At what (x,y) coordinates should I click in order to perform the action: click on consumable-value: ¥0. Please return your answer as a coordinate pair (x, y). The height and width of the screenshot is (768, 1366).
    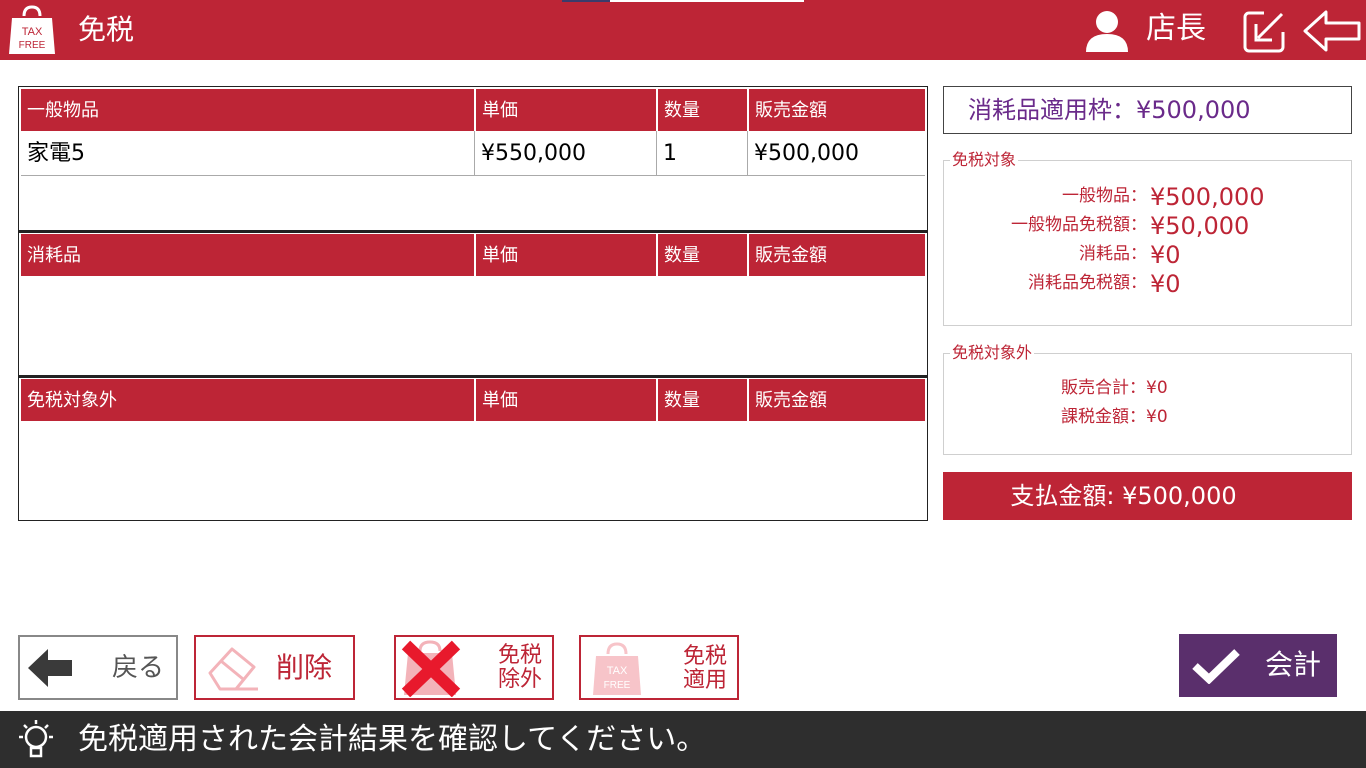
    Looking at the image, I should click on (1165, 255).